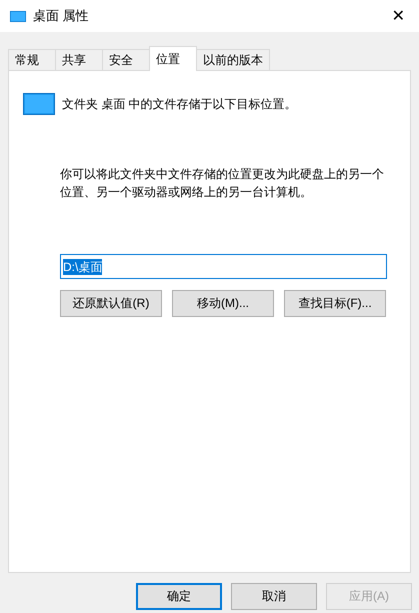  What do you see at coordinates (173, 58) in the screenshot?
I see `tab: 位置` at bounding box center [173, 58].